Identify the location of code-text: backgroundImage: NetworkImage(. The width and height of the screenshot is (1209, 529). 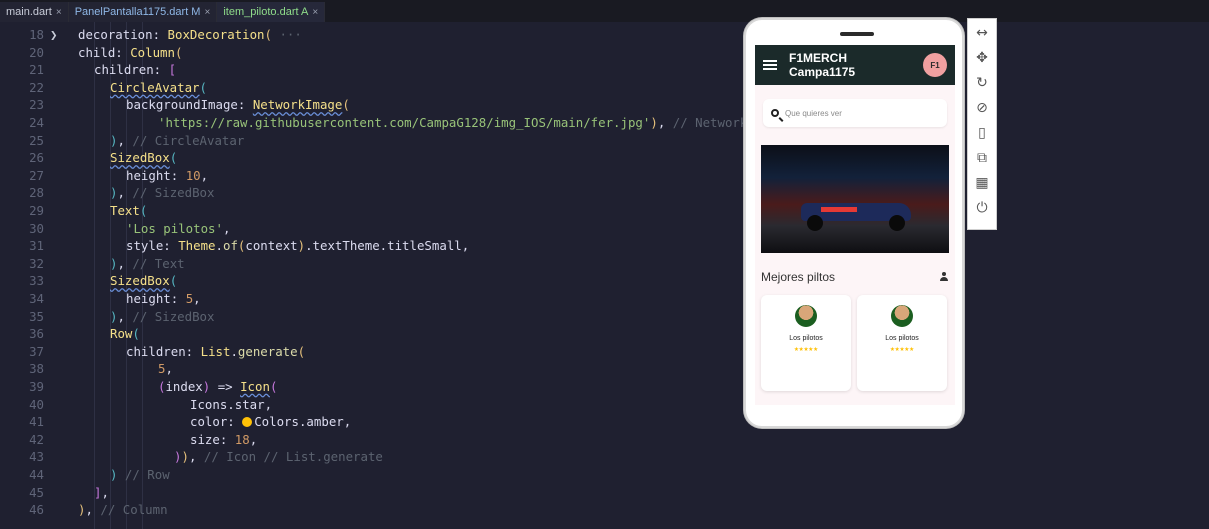
(238, 105).